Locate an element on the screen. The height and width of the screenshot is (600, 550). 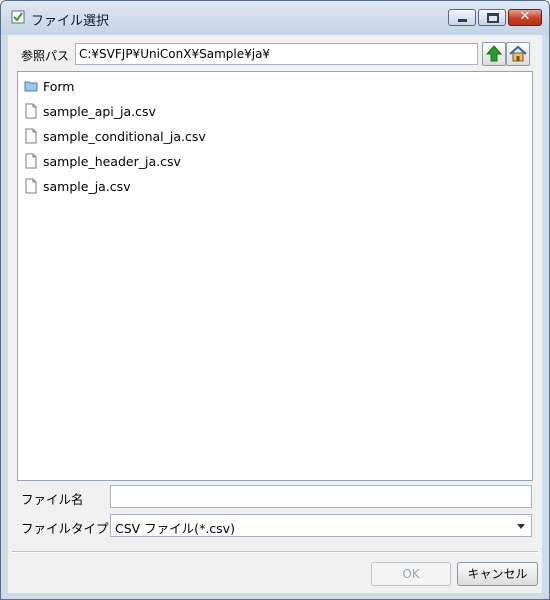
filetype-label: ファイルタイプ is located at coordinates (65, 528).